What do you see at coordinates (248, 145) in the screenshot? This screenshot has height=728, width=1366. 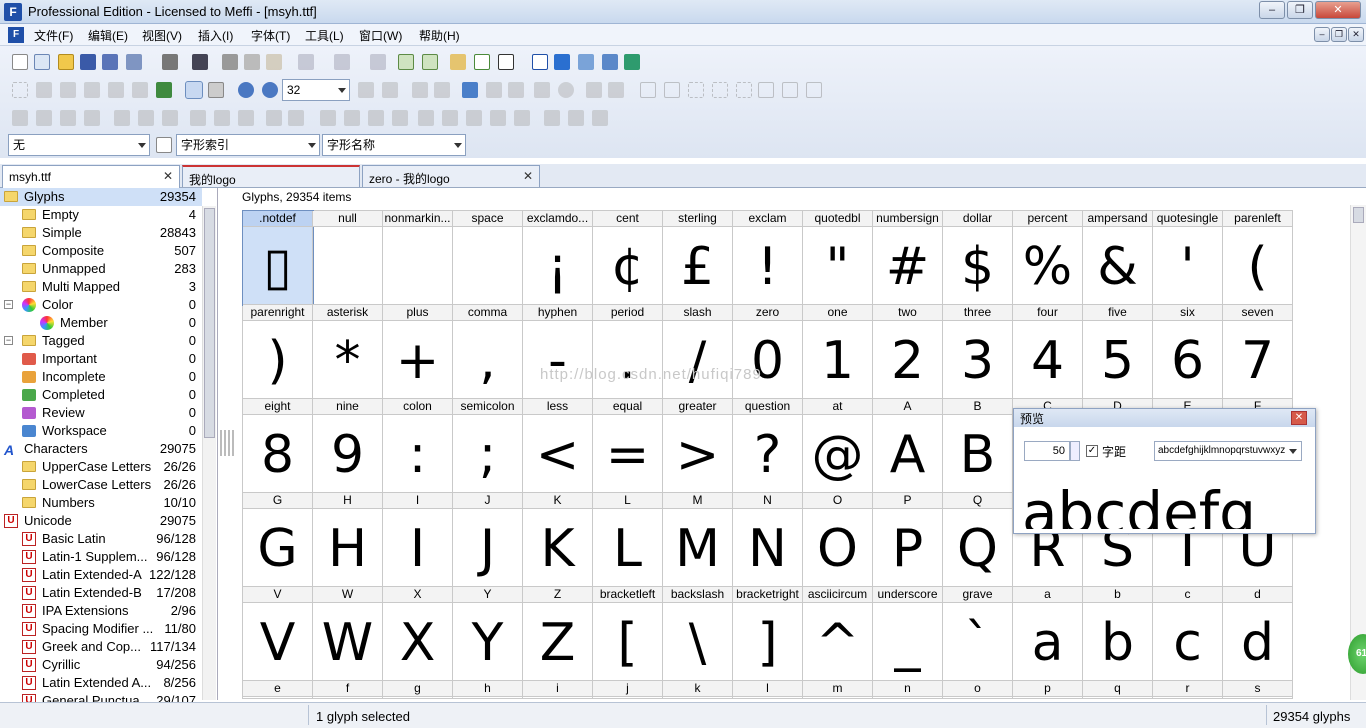 I see `glyph-index-select: 字形索引` at bounding box center [248, 145].